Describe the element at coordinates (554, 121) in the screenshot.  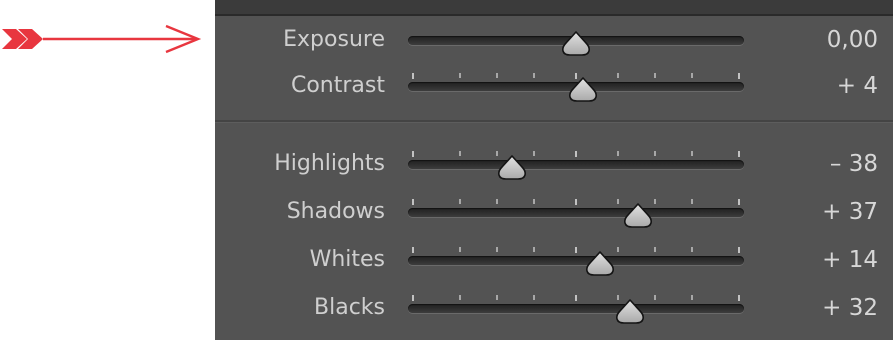
I see `section-divider` at that location.